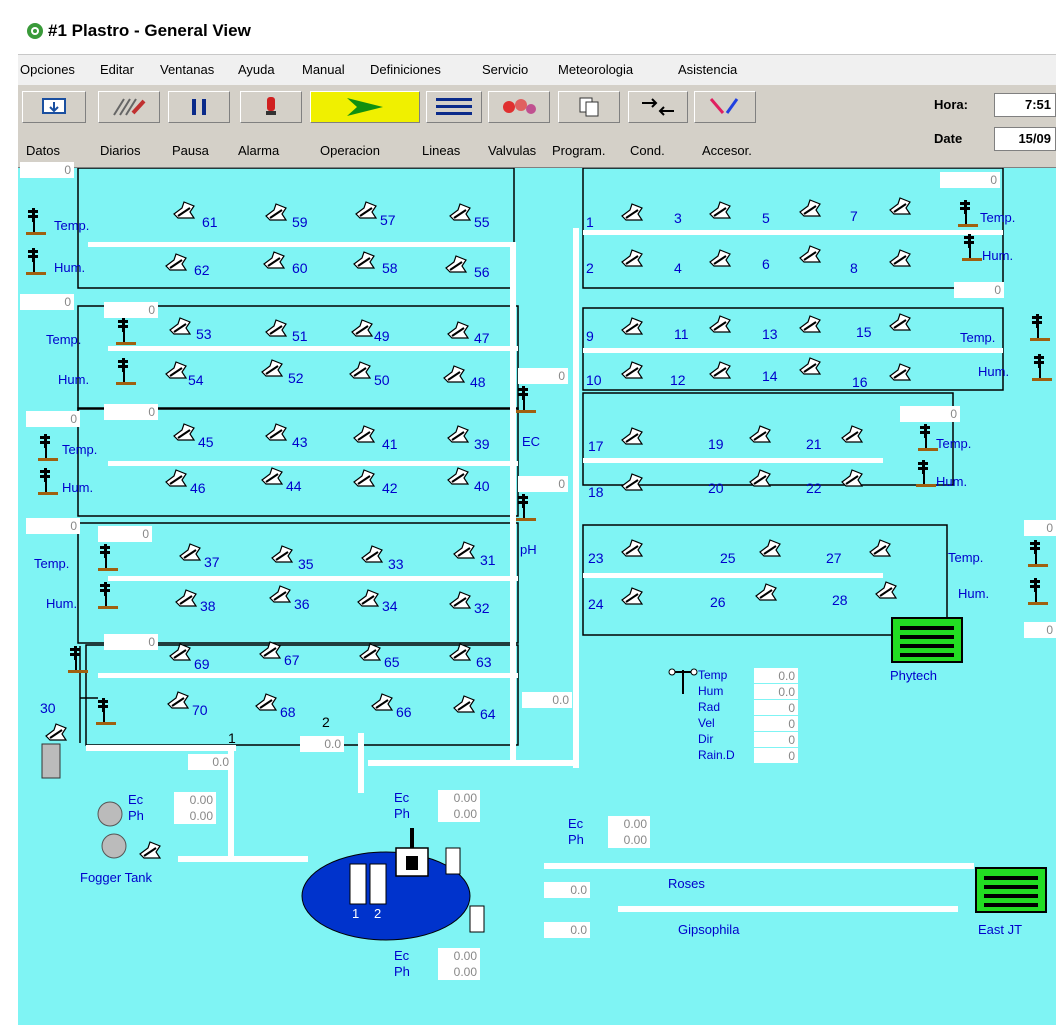  Describe the element at coordinates (206, 442) in the screenshot. I see `valve-number: 45` at that location.